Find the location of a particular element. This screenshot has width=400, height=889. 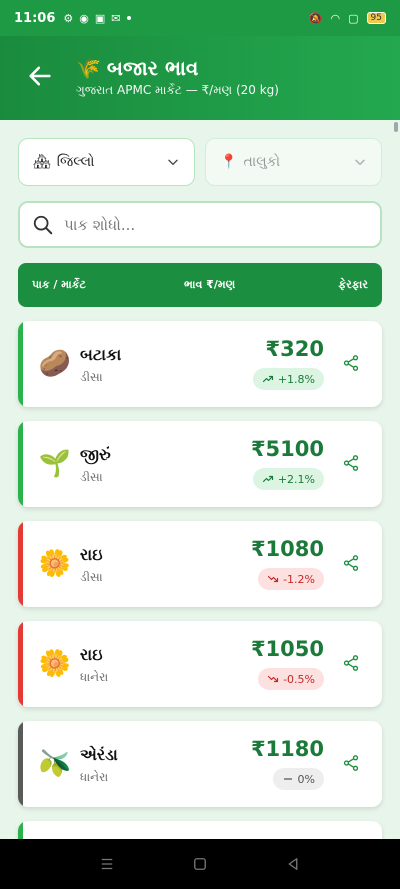

crop-price: ₹1180 is located at coordinates (287, 749).